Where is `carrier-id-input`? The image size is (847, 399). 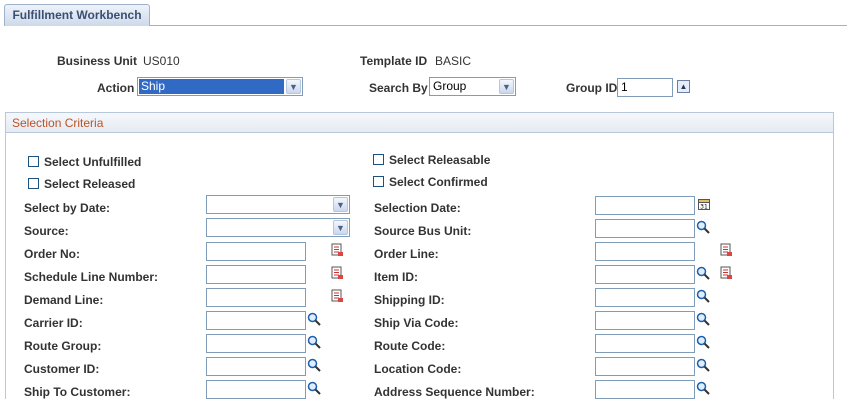 carrier-id-input is located at coordinates (256, 320).